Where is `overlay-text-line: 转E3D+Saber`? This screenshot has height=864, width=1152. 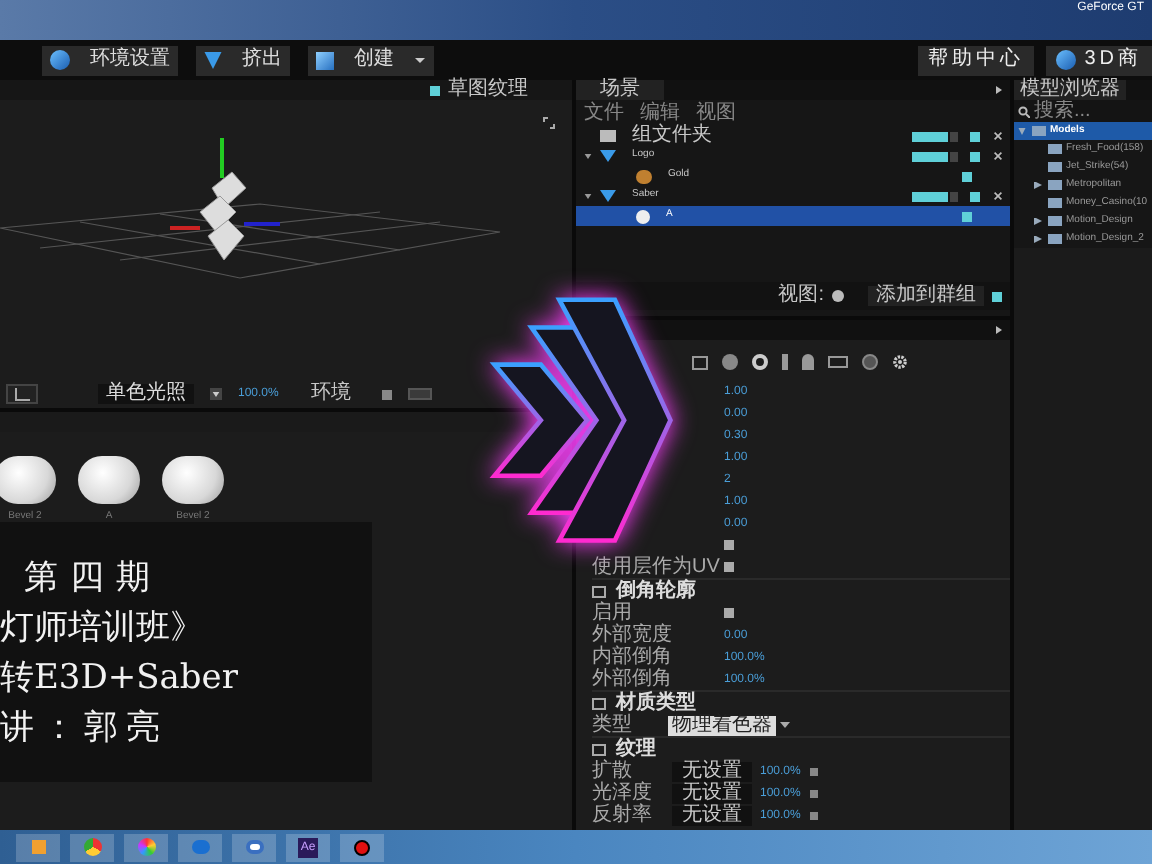 overlay-text-line: 转E3D+Saber is located at coordinates (120, 677).